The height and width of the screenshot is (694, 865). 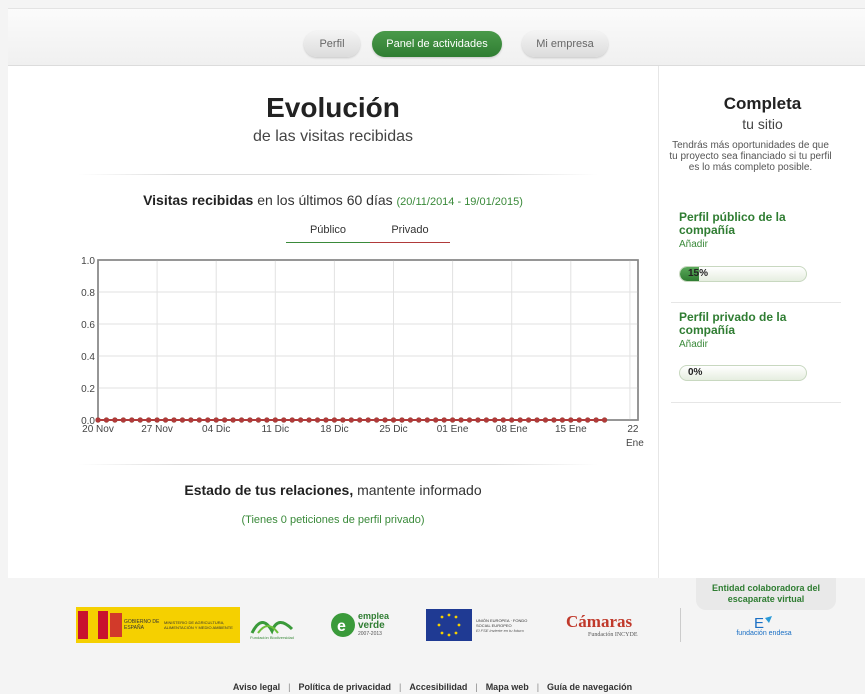 What do you see at coordinates (438, 687) in the screenshot?
I see `footer-link-accesibilidad: Accesibilidad` at bounding box center [438, 687].